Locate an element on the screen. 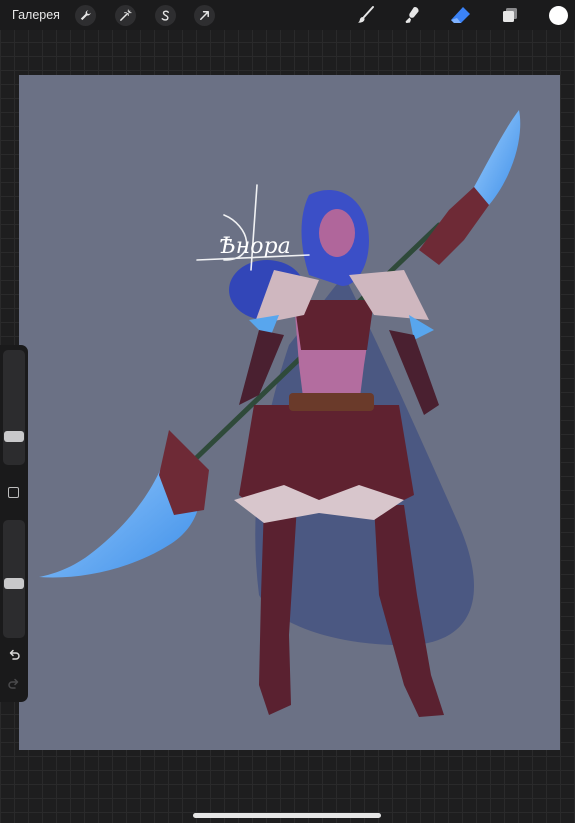  transform-button is located at coordinates (204, 15).